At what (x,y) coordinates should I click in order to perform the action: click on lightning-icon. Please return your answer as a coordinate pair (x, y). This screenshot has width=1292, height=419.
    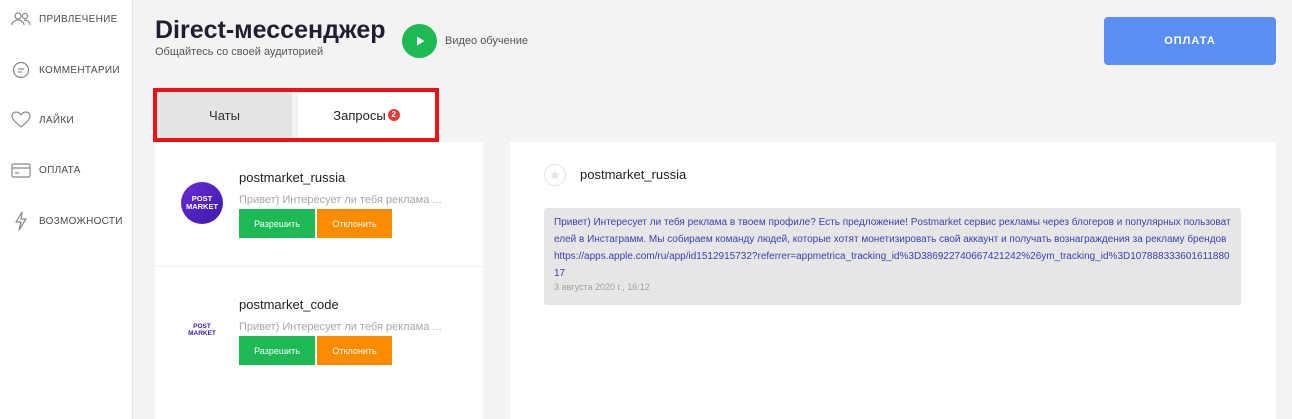
    Looking at the image, I should click on (21, 221).